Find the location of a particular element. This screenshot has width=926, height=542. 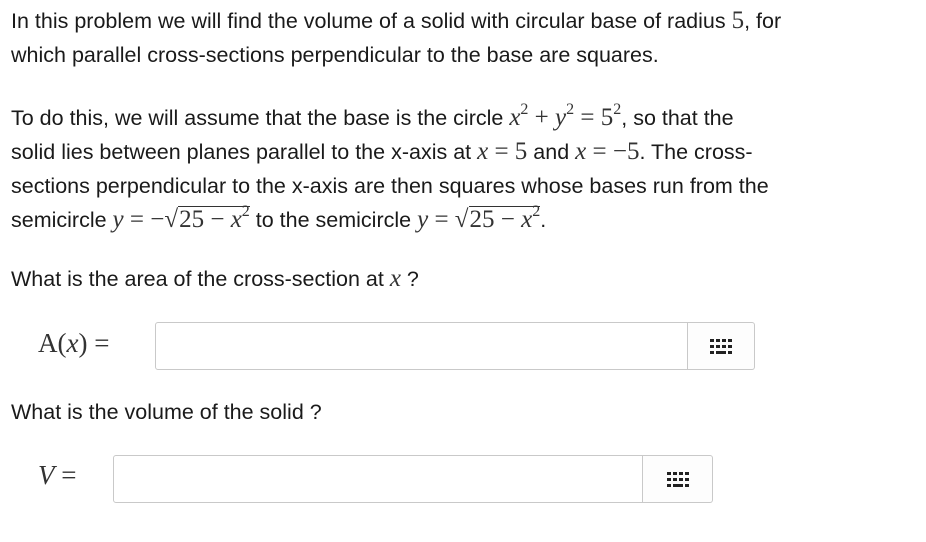

plane-equation-2: x = −5 is located at coordinates (607, 151).